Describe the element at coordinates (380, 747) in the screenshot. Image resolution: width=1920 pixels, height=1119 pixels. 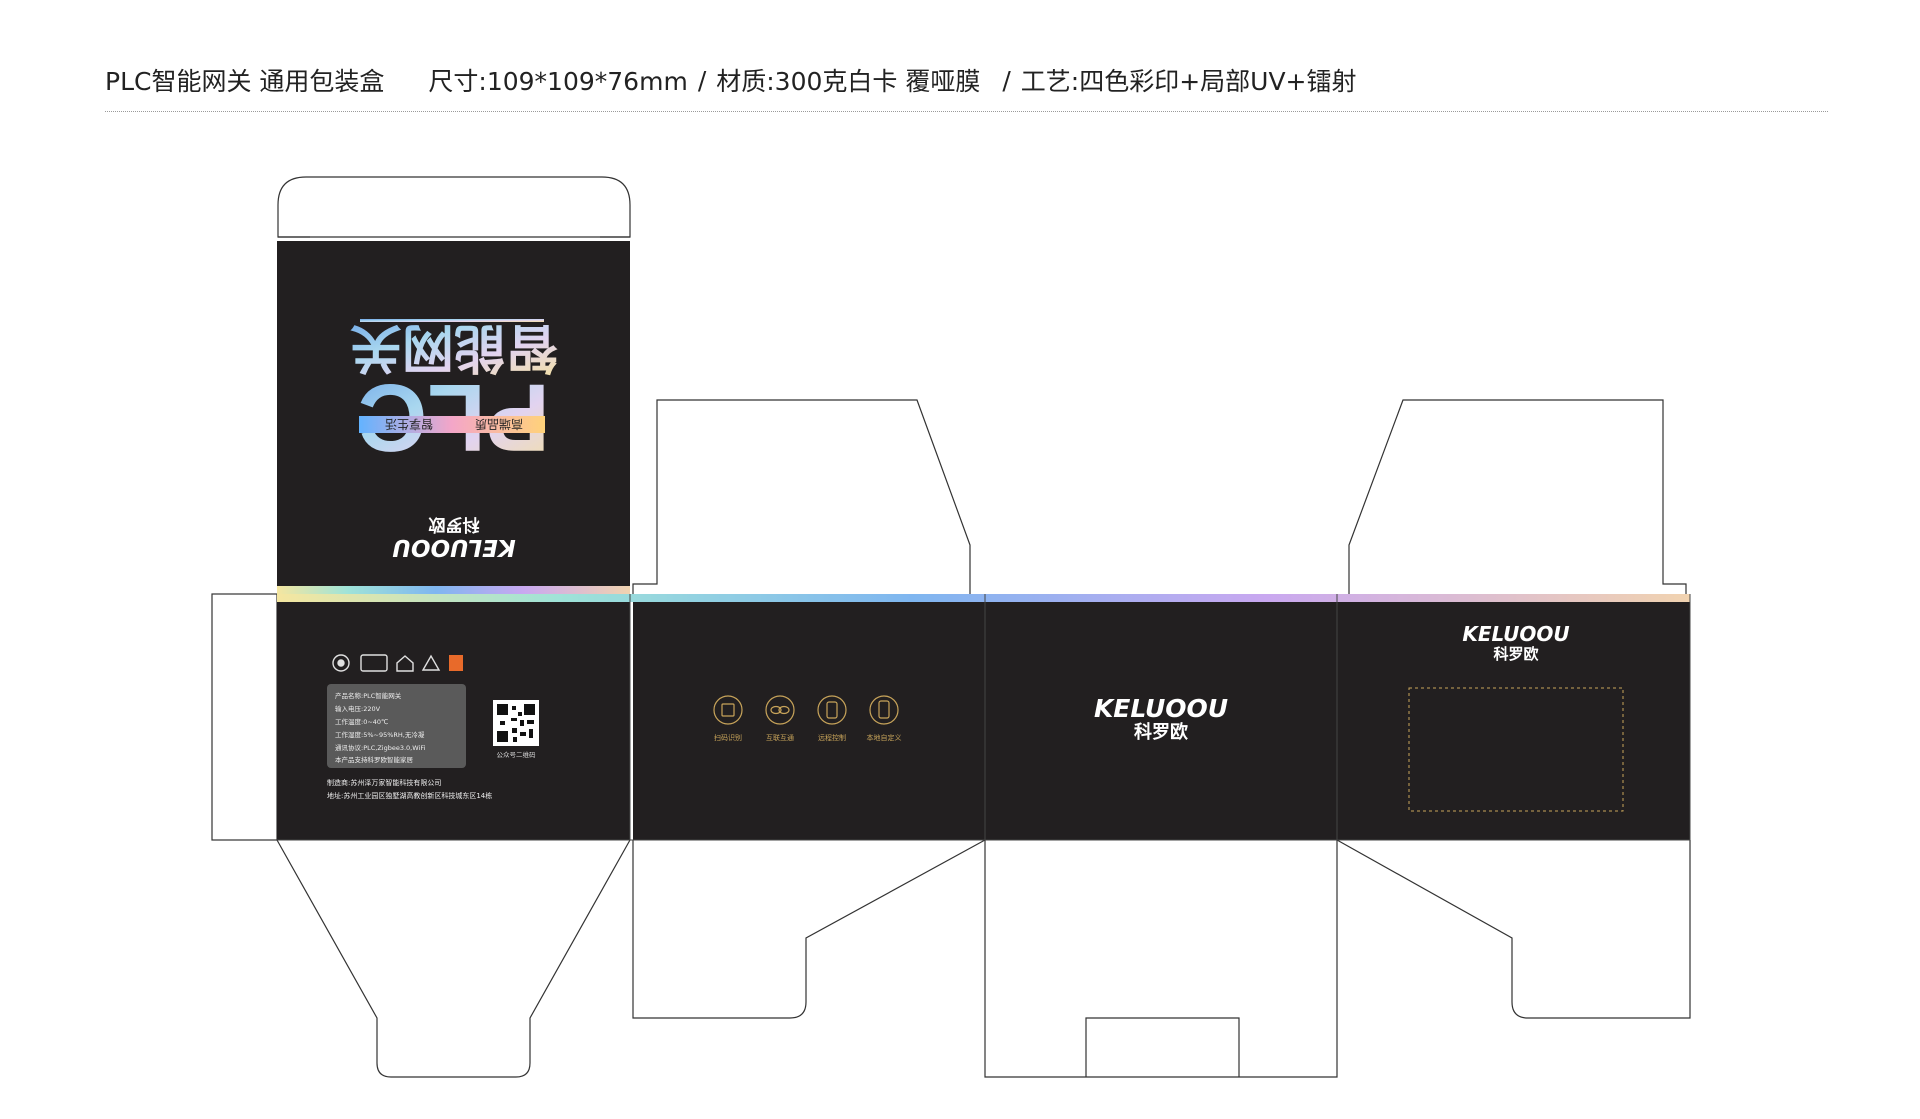
I see `spec-line: 通讯协议:PLC,Zigbee3.0,WiFi` at that location.